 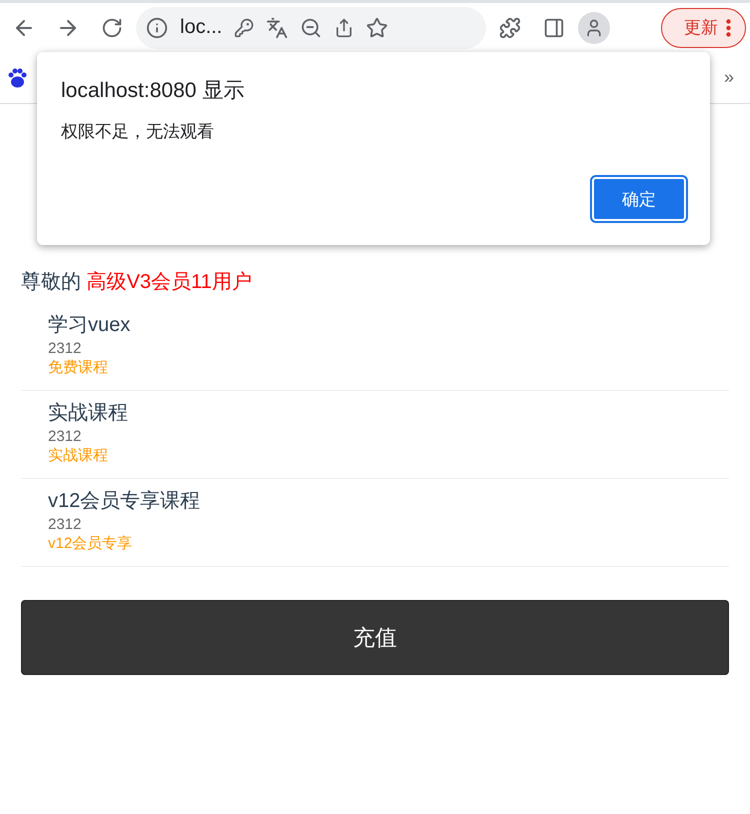 I want to click on puzzle-icon, so click(x=510, y=27).